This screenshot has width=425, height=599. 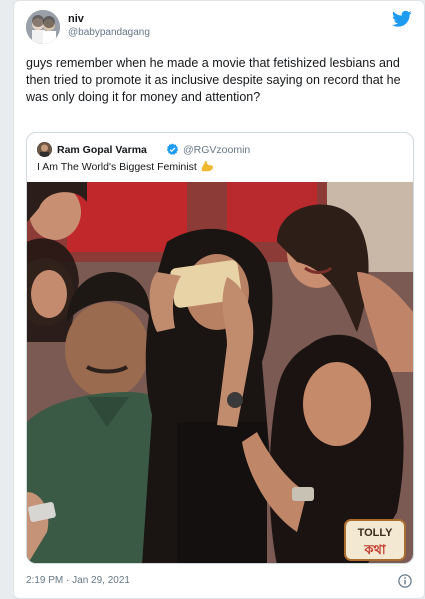 What do you see at coordinates (43, 27) in the screenshot?
I see `author-avatar` at bounding box center [43, 27].